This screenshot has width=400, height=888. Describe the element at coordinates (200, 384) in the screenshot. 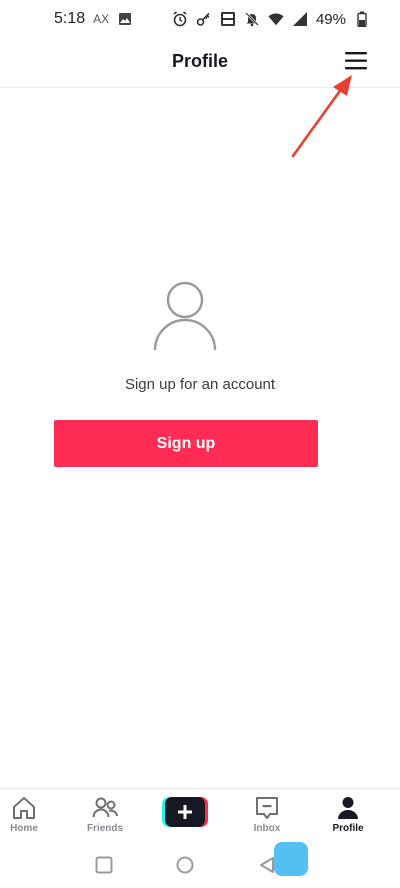

I see `signup-prompt-text: Sign up for an account` at that location.